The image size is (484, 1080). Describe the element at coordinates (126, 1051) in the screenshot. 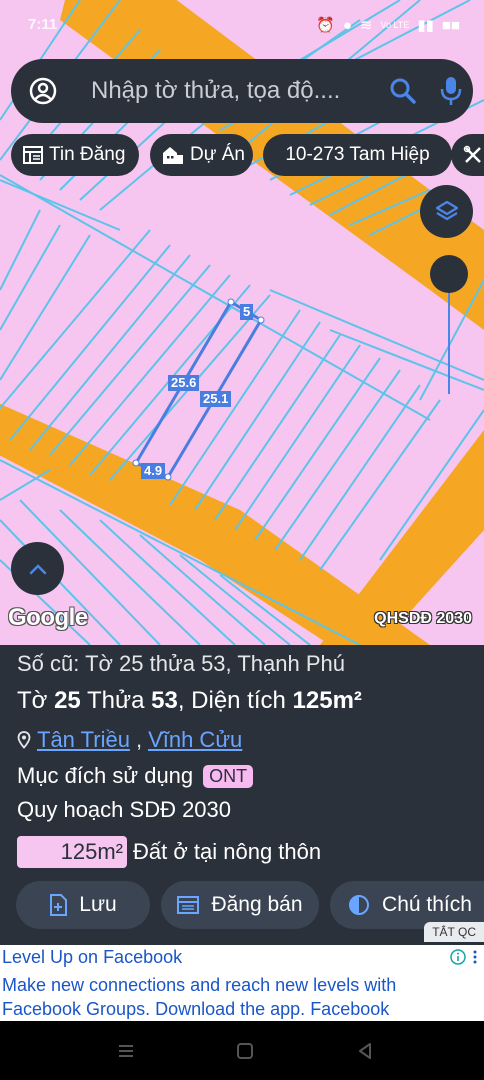

I see `recents-icon` at that location.